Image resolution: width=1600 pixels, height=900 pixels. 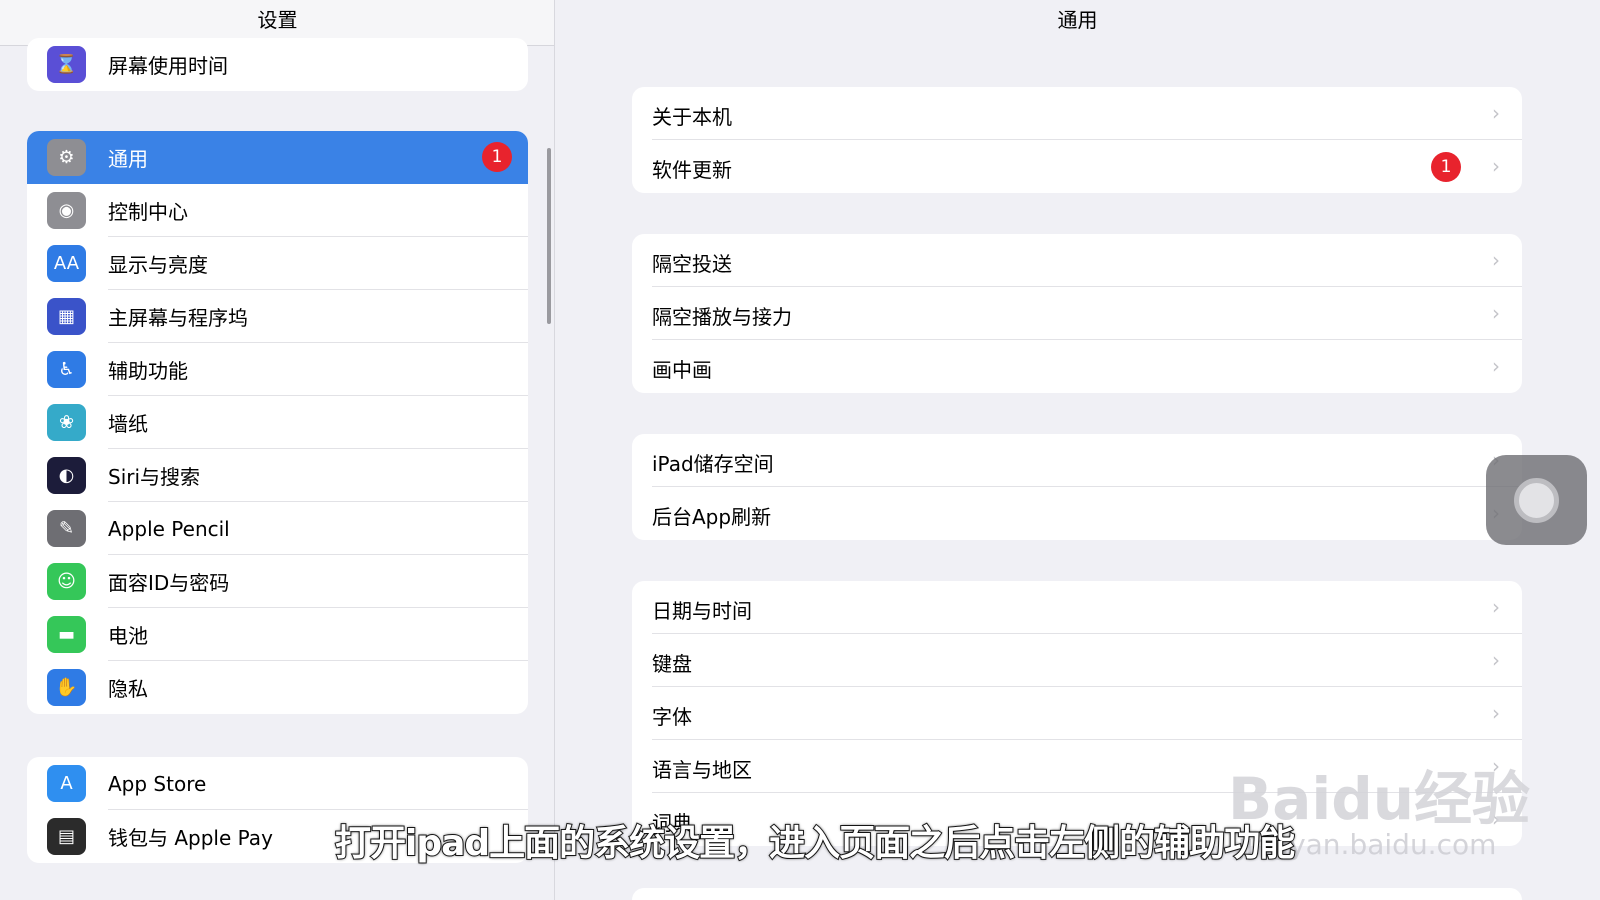 I want to click on home-grid-icon: ▦, so click(x=66, y=316).